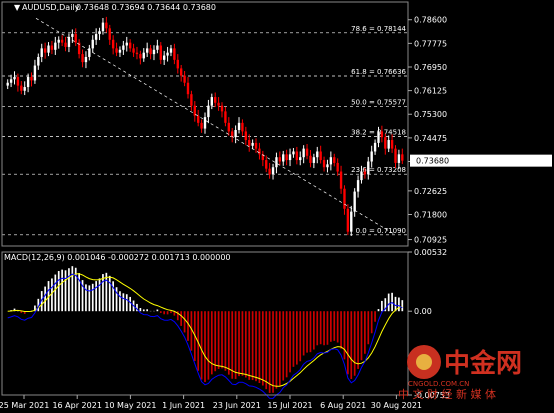 The image size is (554, 413). Describe the element at coordinates (378, 29) in the screenshot. I see `fib-label: 78.6 = 0.78144` at that location.